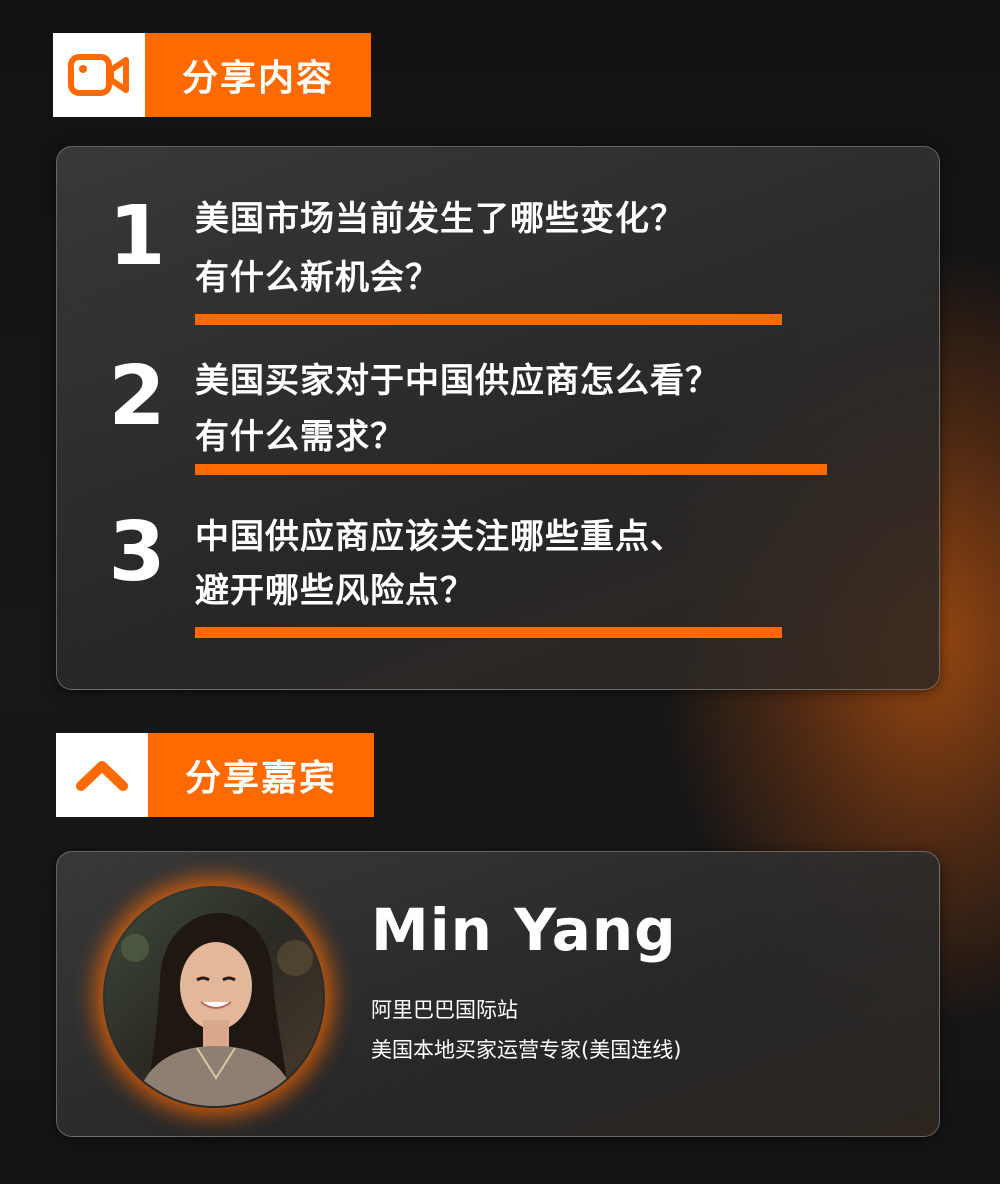 Image resolution: width=1000 pixels, height=1184 pixels. What do you see at coordinates (526, 1050) in the screenshot?
I see `speaker-role: 美国本地买家运营专家(美国连线)` at bounding box center [526, 1050].